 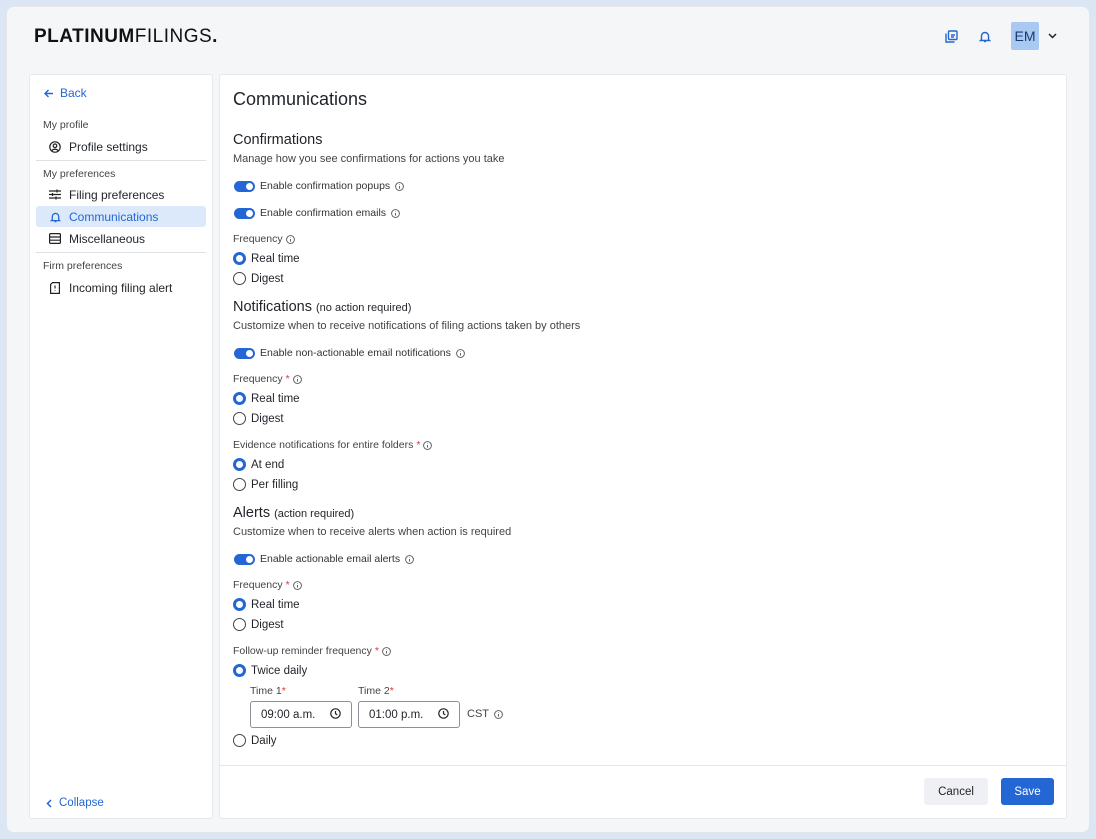 What do you see at coordinates (956, 791) in the screenshot?
I see `cancel-button: Cancel` at bounding box center [956, 791].